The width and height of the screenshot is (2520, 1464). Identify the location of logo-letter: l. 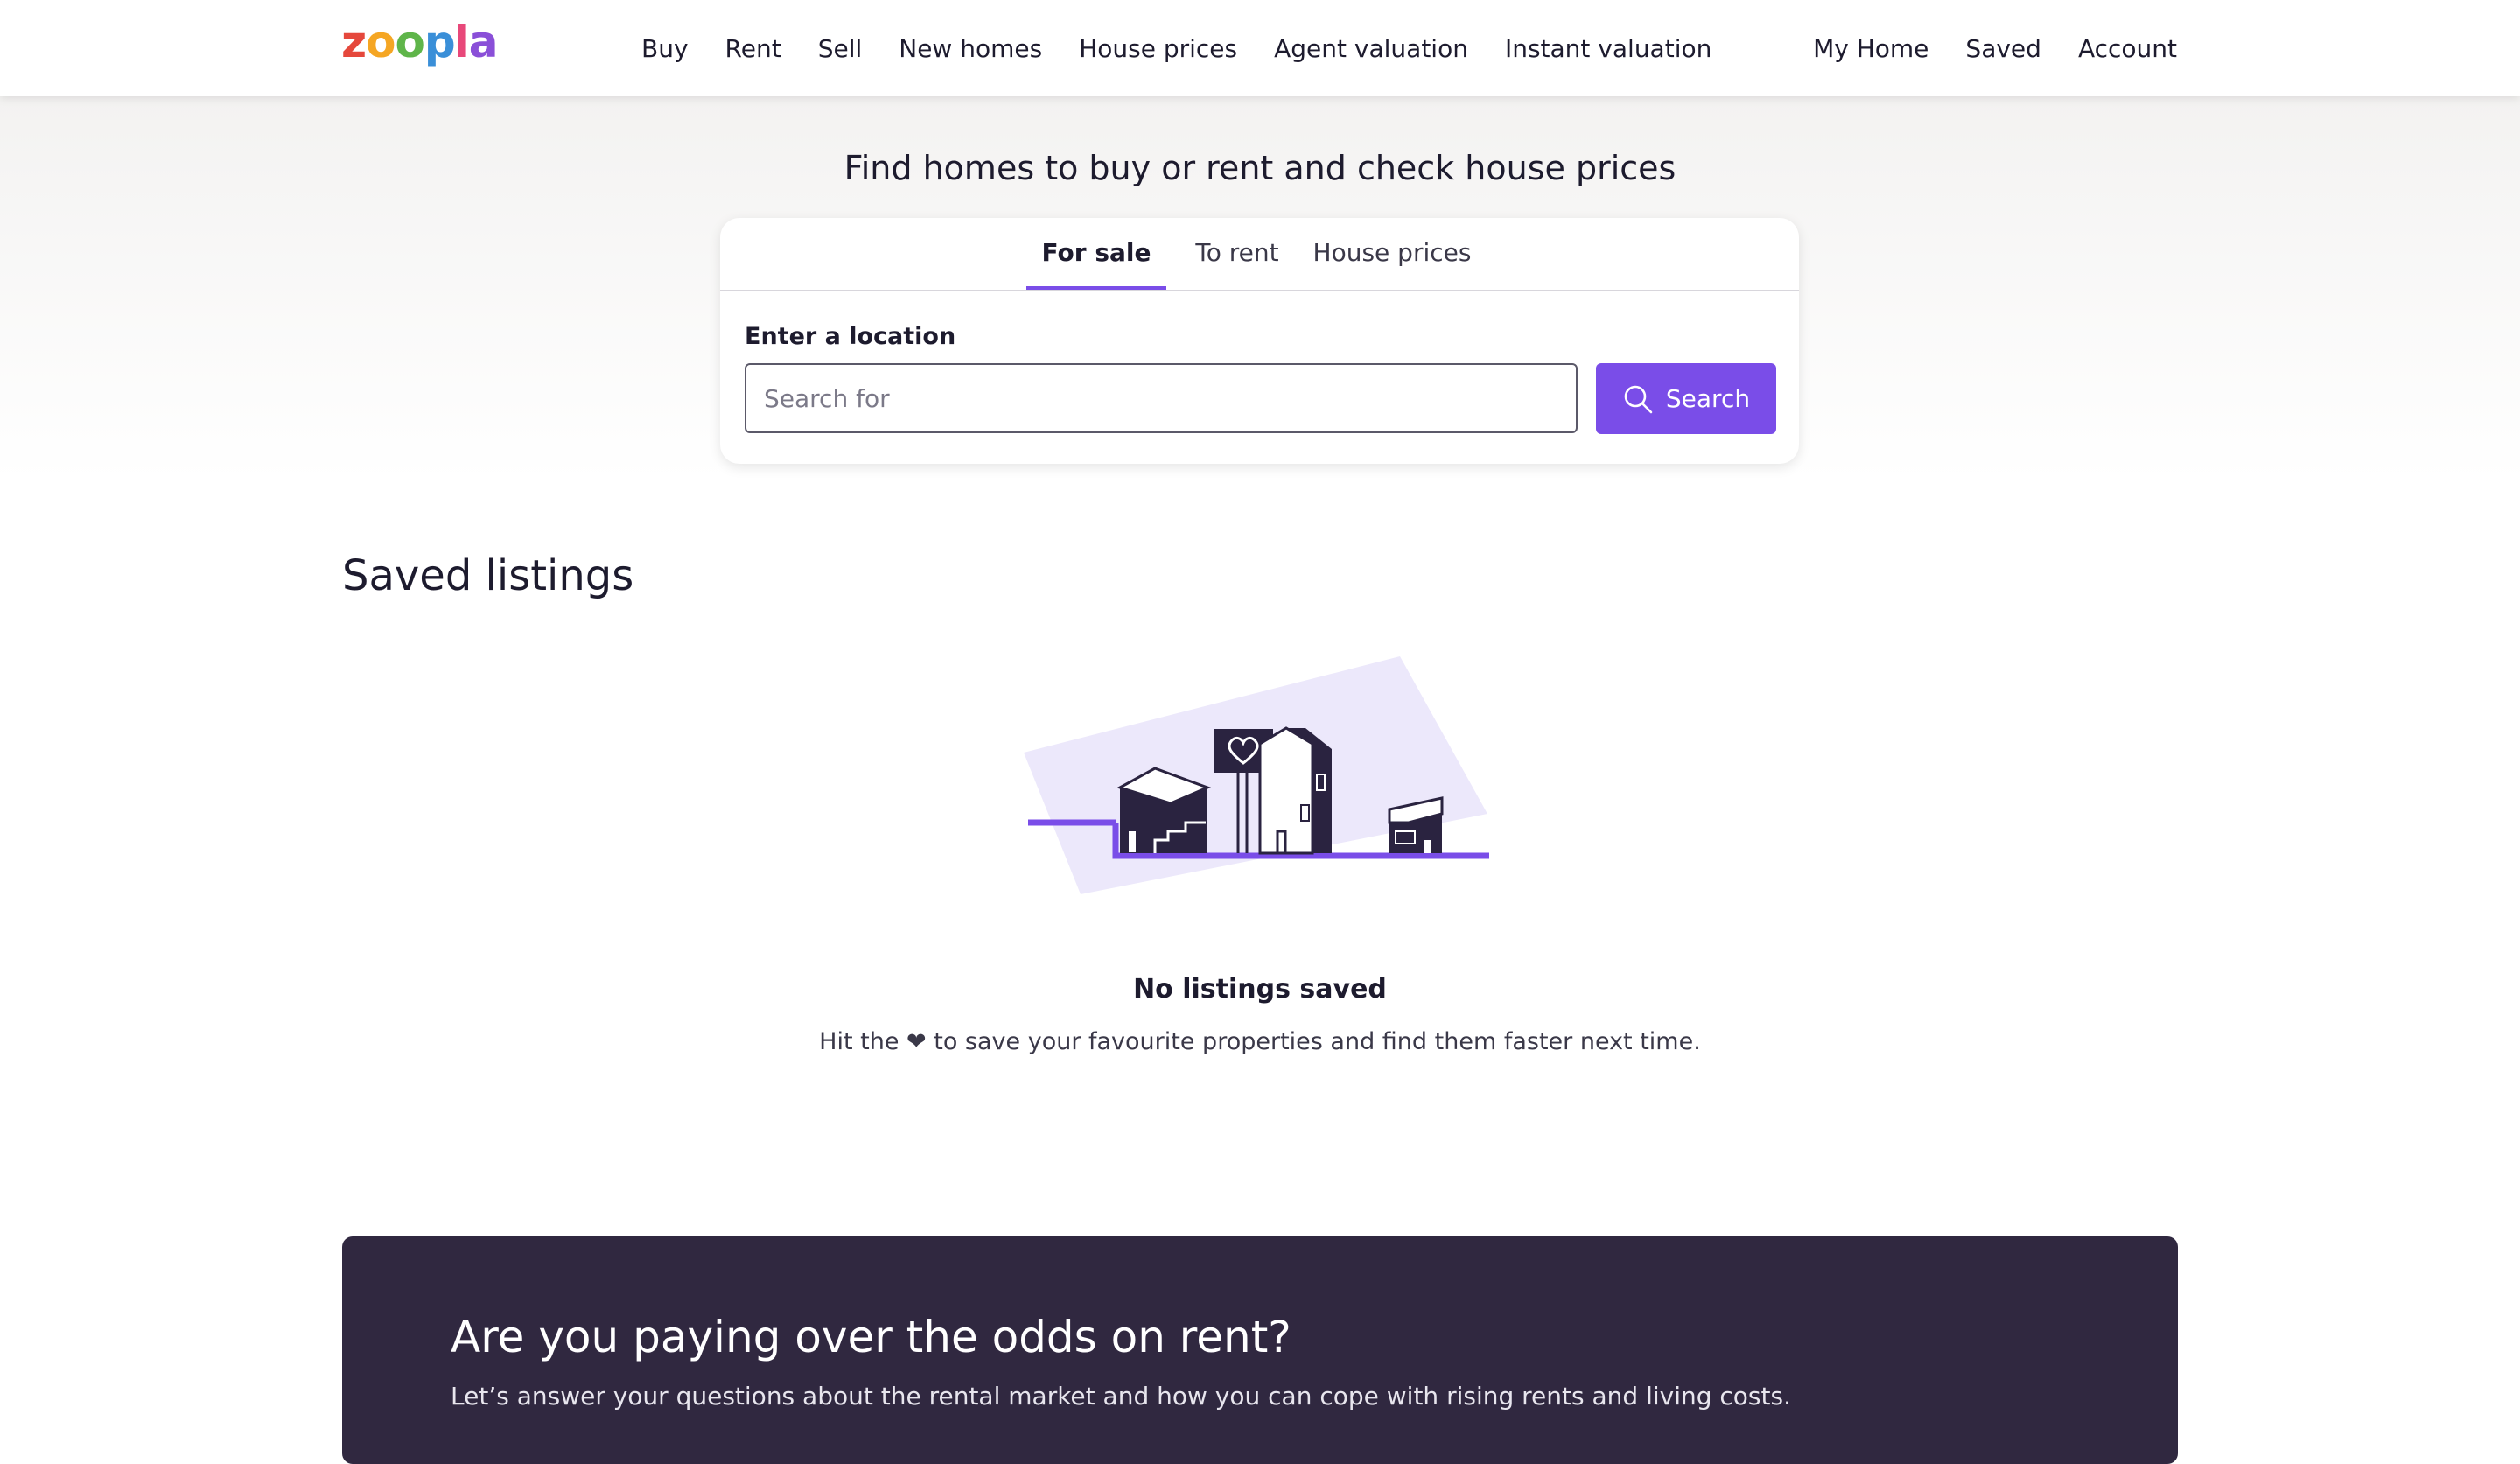
(462, 42).